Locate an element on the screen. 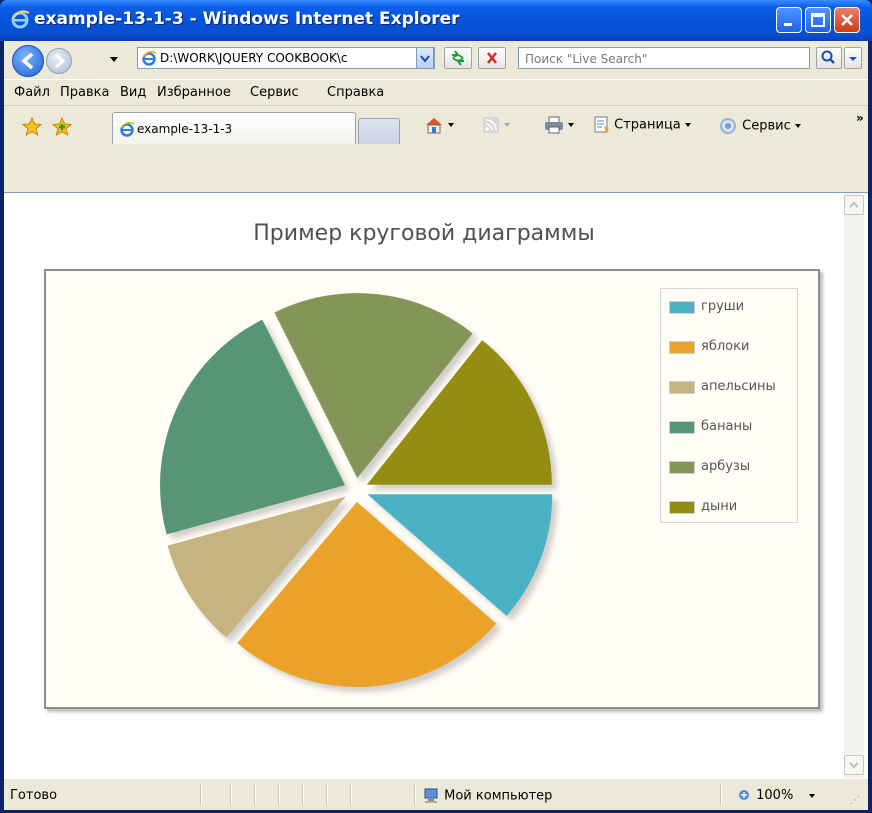 Image resolution: width=872 pixels, height=813 pixels. status-bar: Готово Мой компьютер 100% ⋰ is located at coordinates (436, 794).